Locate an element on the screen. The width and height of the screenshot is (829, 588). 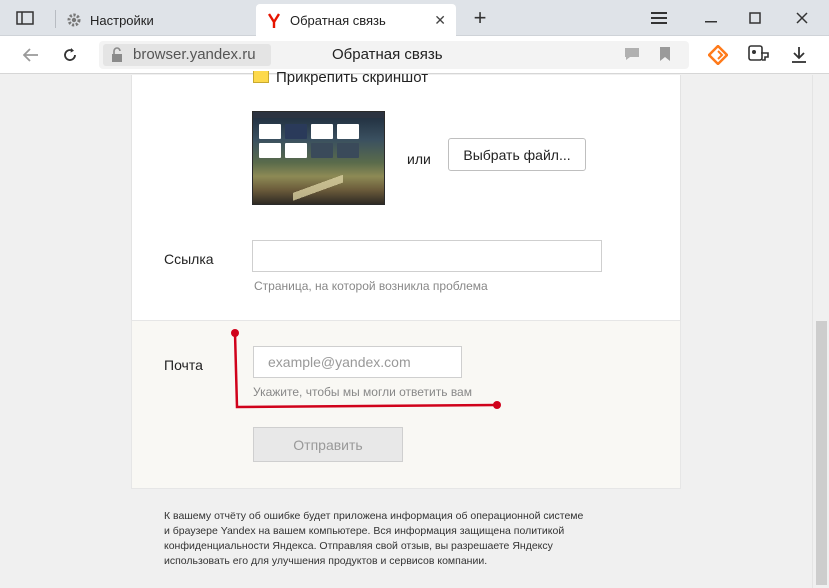
plus-icon: + is located at coordinates (480, 17).